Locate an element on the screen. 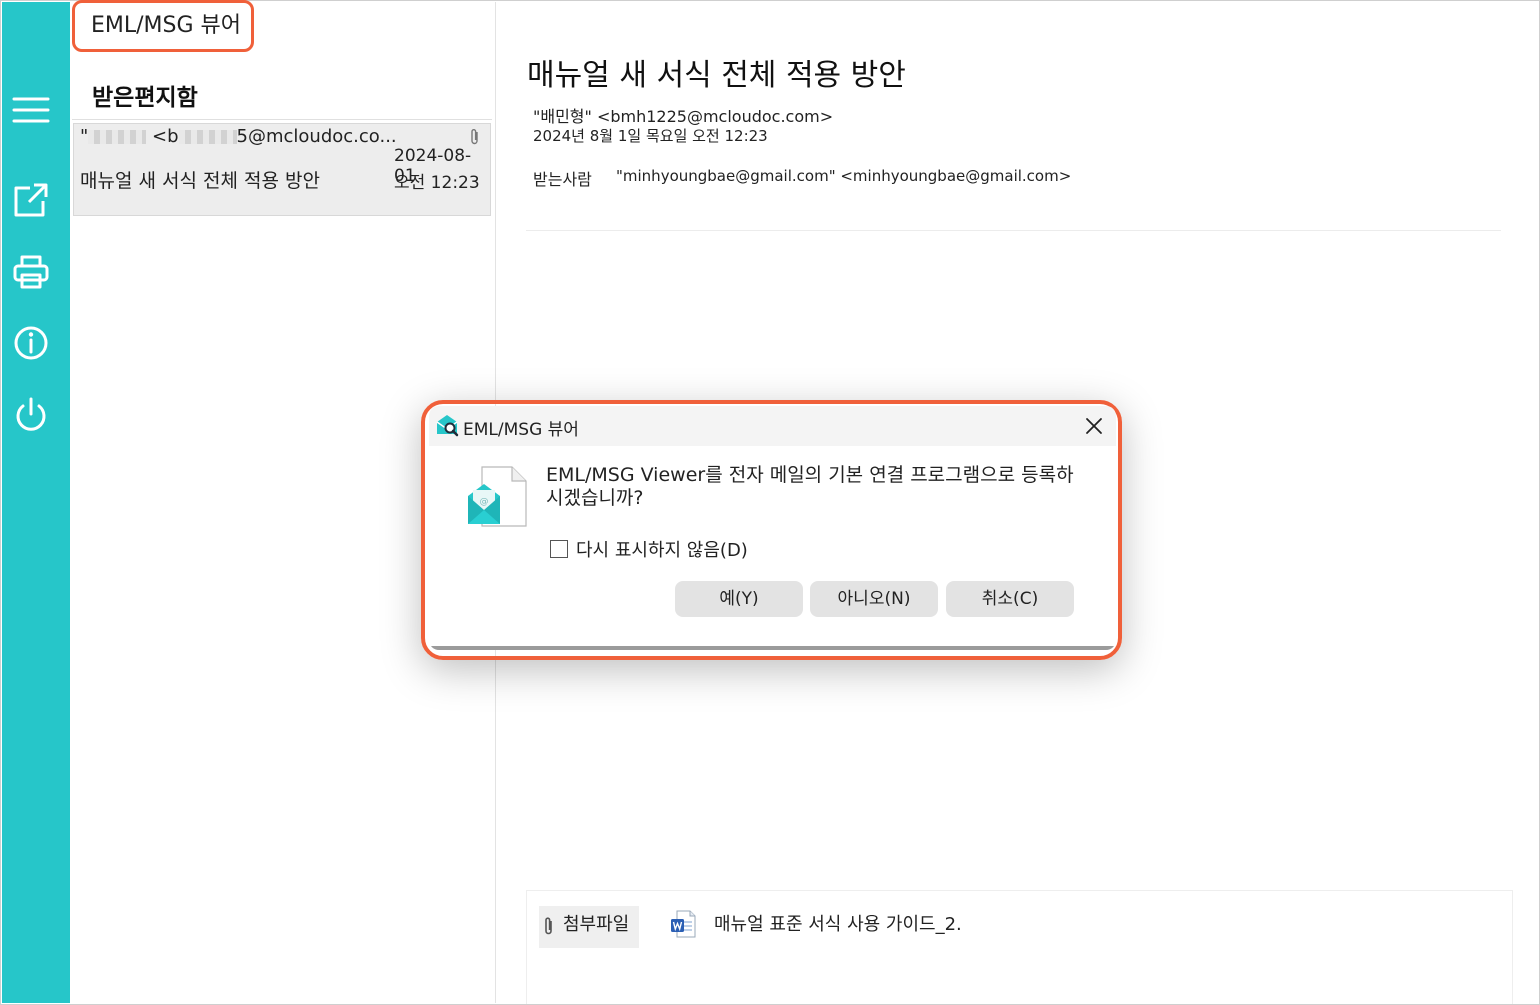 The height and width of the screenshot is (1005, 1540). dialog-bottom-edge is located at coordinates (772, 648).